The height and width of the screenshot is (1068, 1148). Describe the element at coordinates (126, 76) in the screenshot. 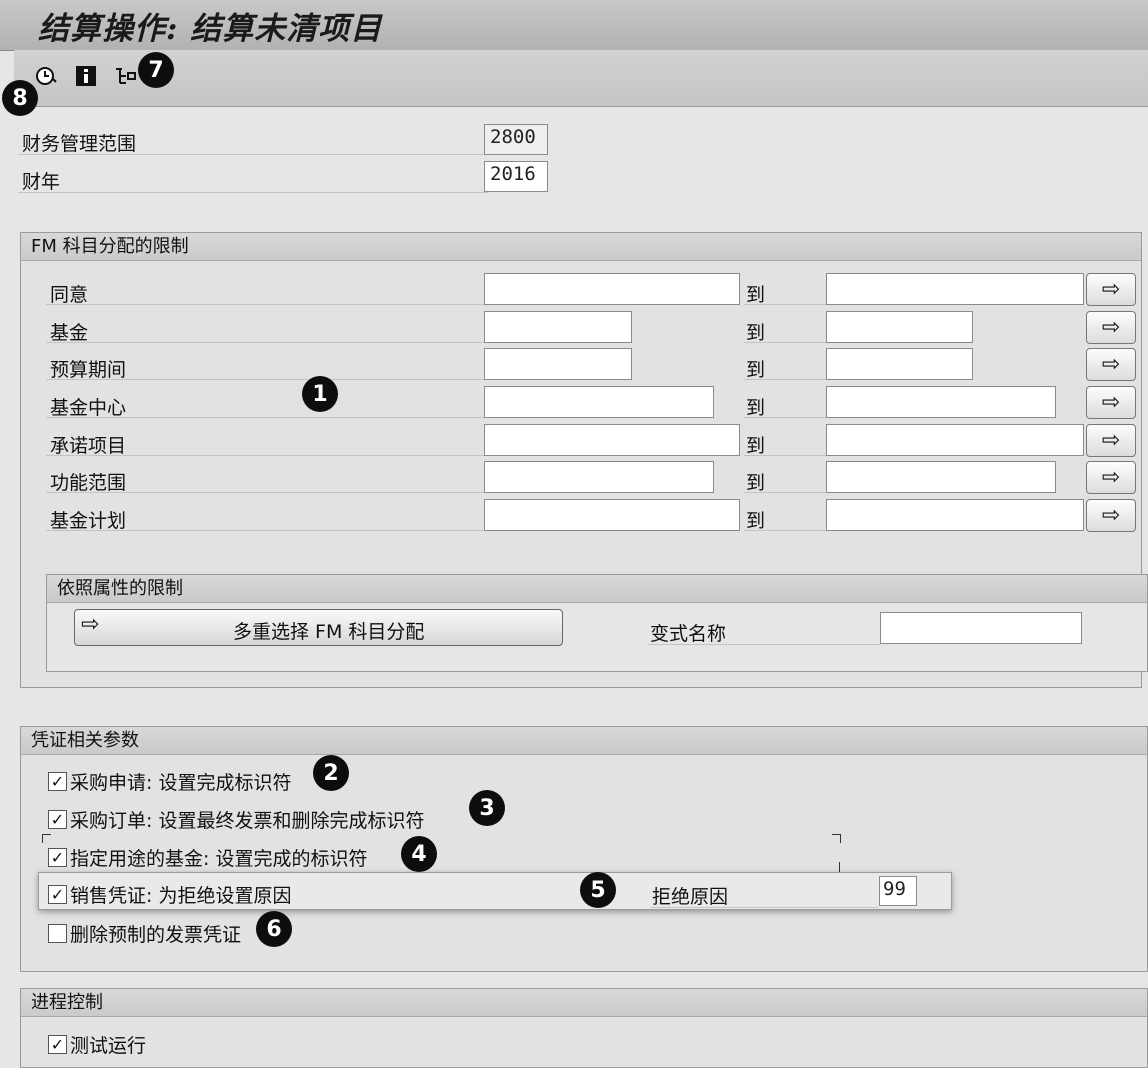

I see `program-tree-icon` at that location.